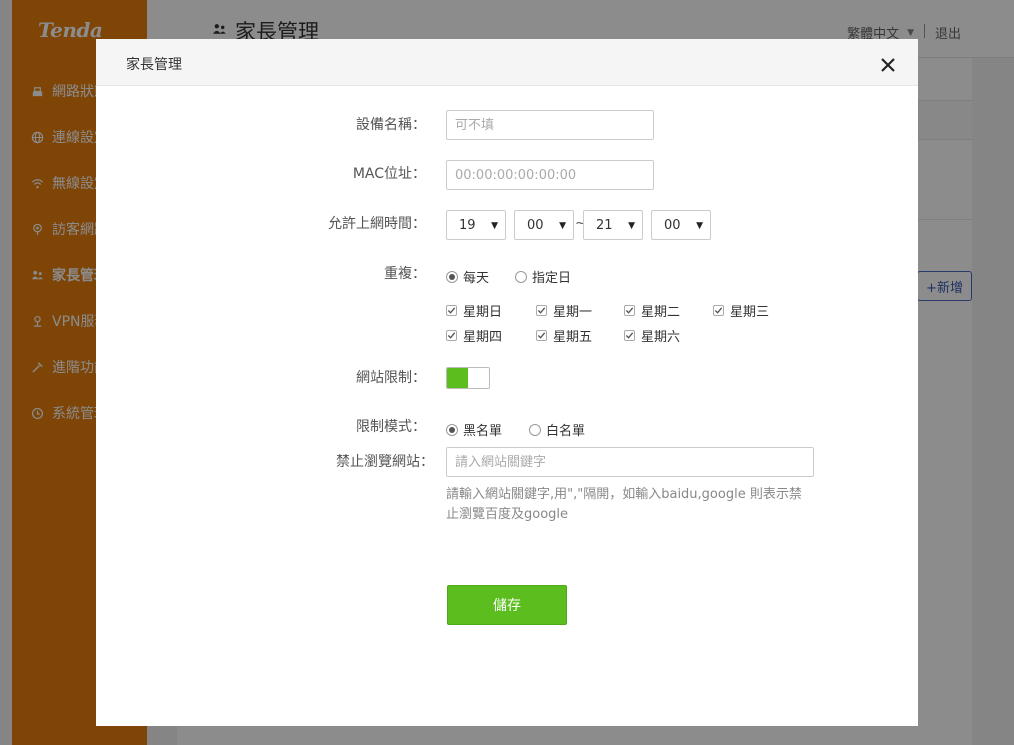  What do you see at coordinates (661, 337) in the screenshot?
I see `checkbox-label: 星期六` at bounding box center [661, 337].